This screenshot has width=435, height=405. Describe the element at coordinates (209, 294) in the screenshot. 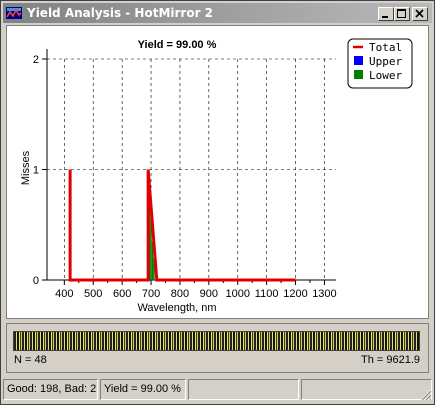

I see `x-tick-label: 900` at that location.